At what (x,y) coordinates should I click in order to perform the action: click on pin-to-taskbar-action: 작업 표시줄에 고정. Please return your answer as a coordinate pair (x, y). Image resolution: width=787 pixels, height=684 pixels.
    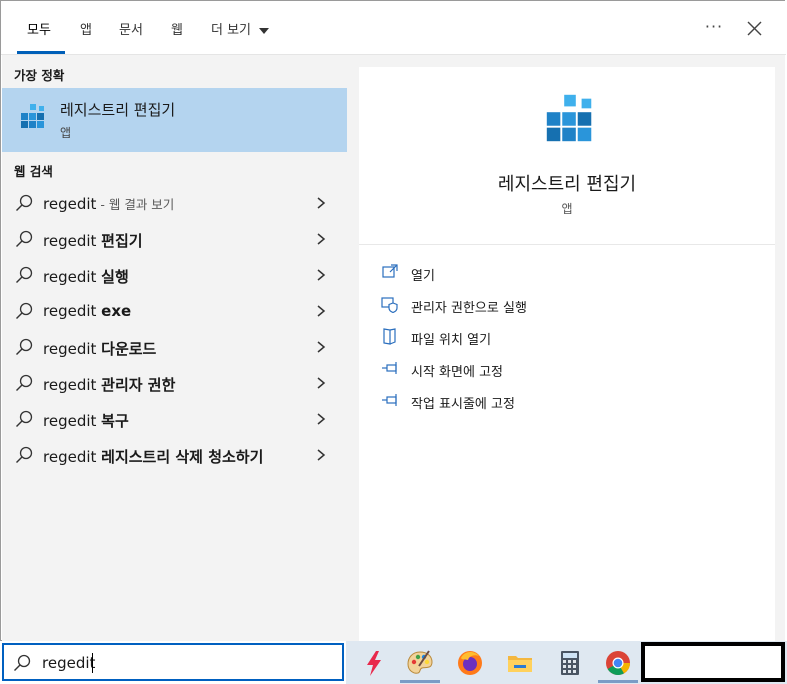
    Looking at the image, I should click on (571, 403).